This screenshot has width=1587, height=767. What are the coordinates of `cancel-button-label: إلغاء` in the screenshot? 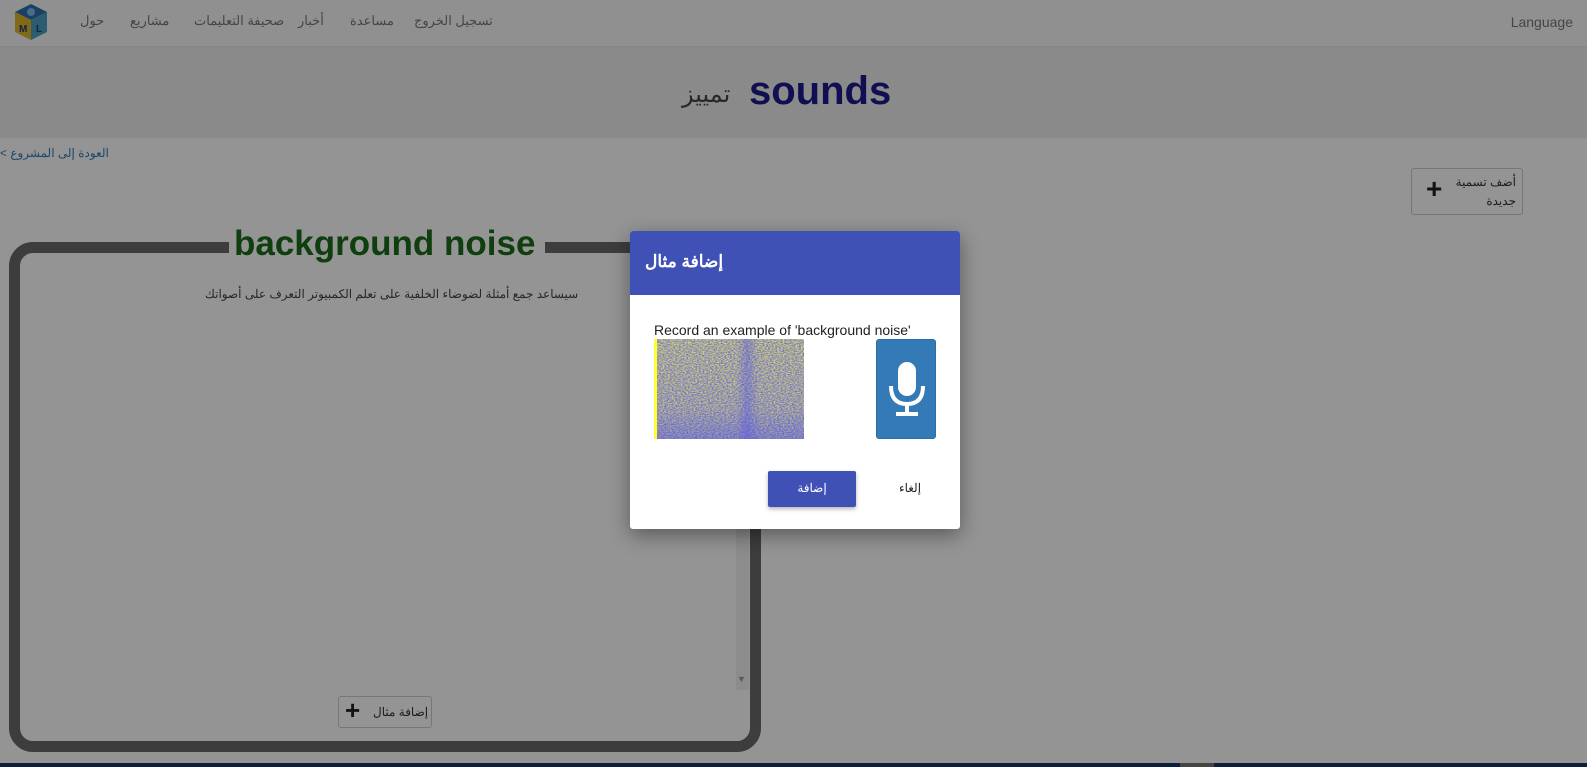 It's located at (910, 488).